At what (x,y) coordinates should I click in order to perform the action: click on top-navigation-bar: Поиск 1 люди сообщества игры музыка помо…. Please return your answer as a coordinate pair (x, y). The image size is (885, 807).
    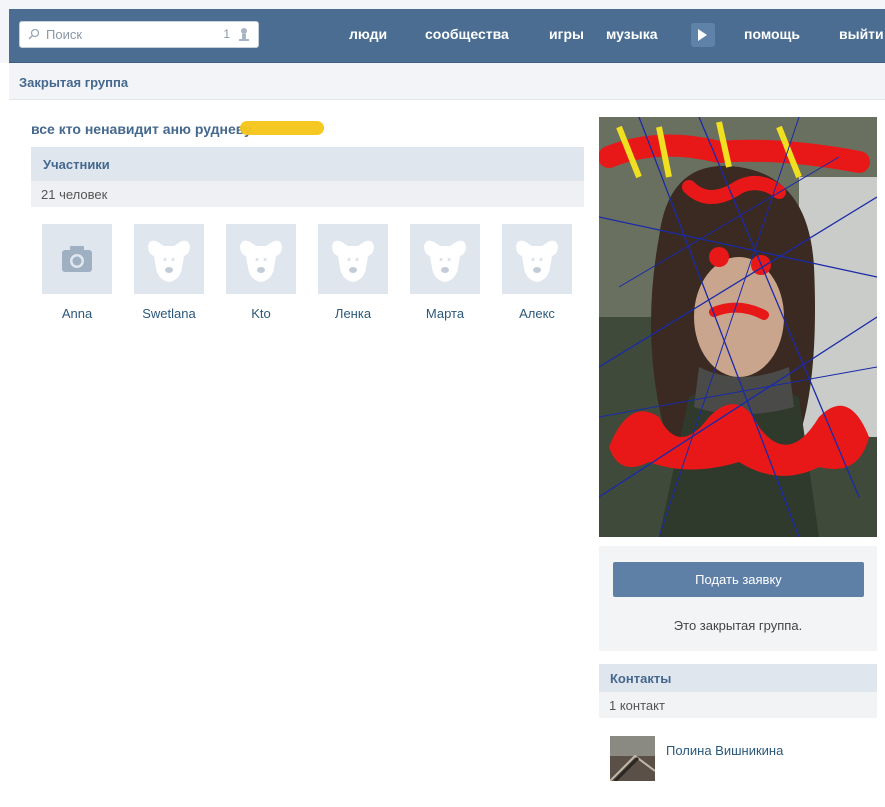
    Looking at the image, I should click on (447, 36).